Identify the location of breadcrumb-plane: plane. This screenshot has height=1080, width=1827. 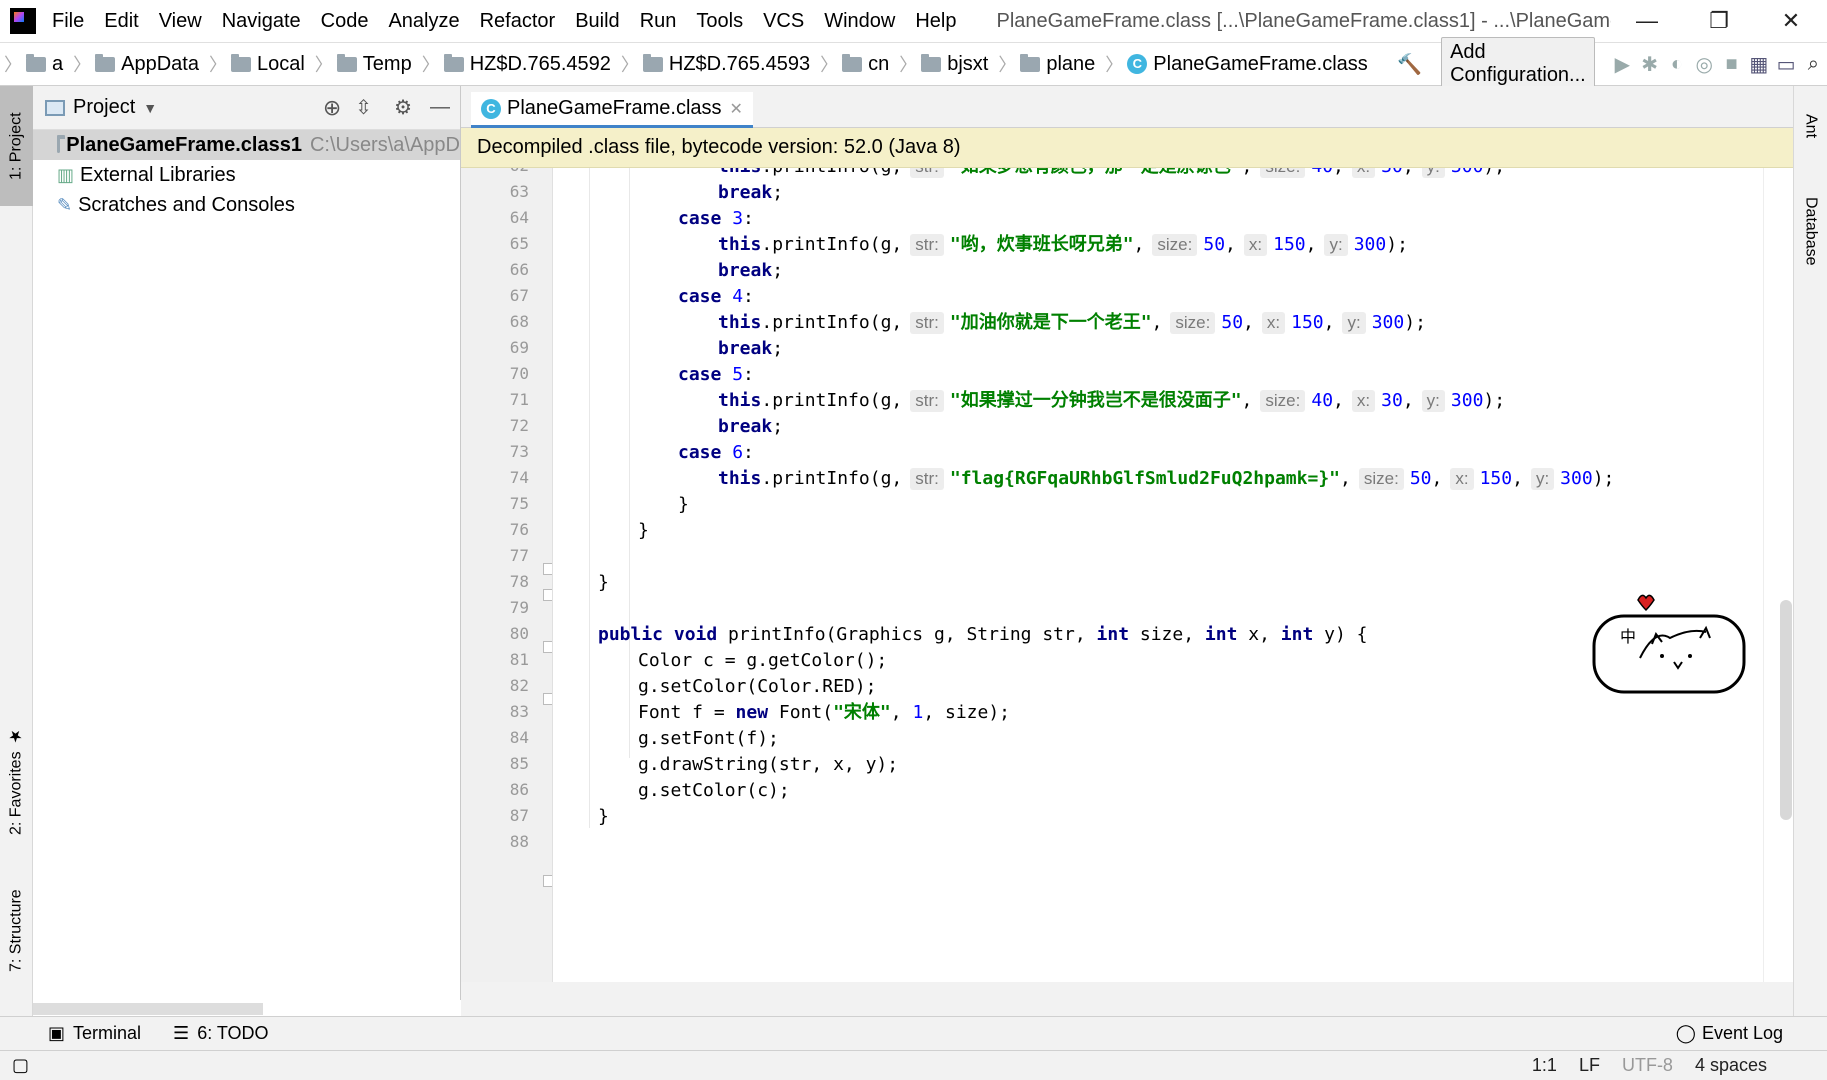
(1057, 64).